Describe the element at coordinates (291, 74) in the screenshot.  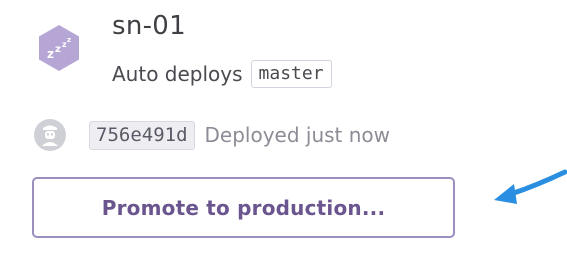
I see `branch-badge: master` at that location.